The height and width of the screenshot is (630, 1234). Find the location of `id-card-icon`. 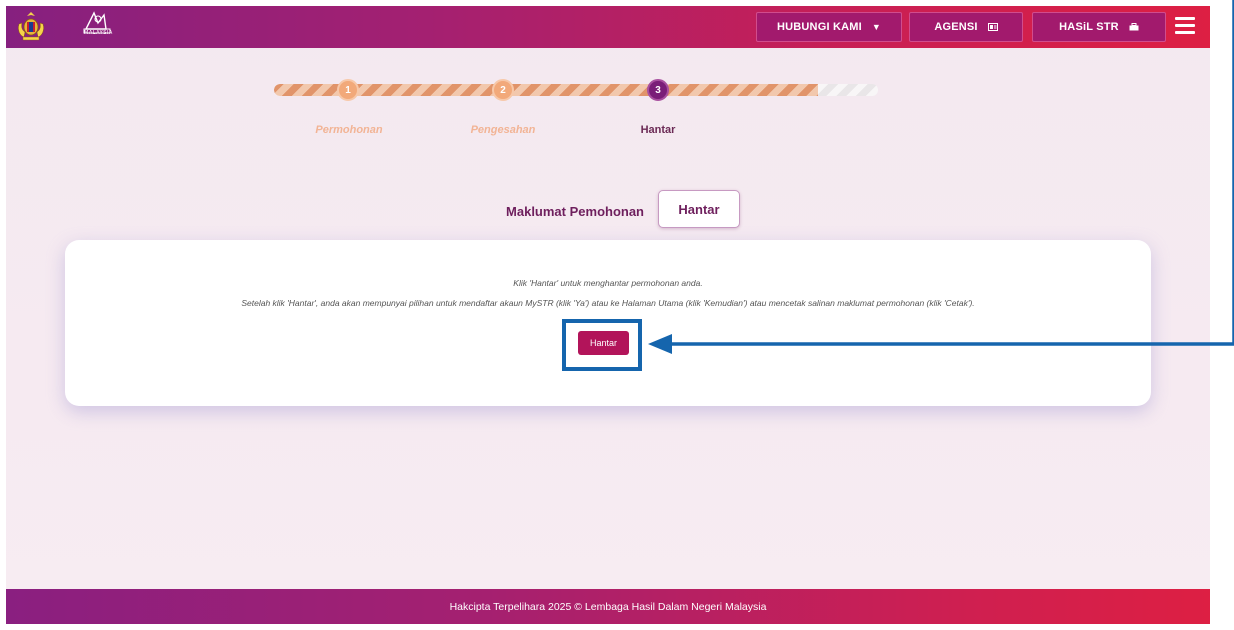

id-card-icon is located at coordinates (992, 27).